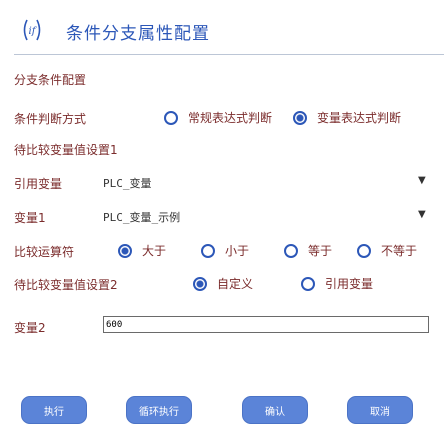 Image resolution: width=448 pixels, height=428 pixels. I want to click on loop-execute-button: 循环执行, so click(159, 410).